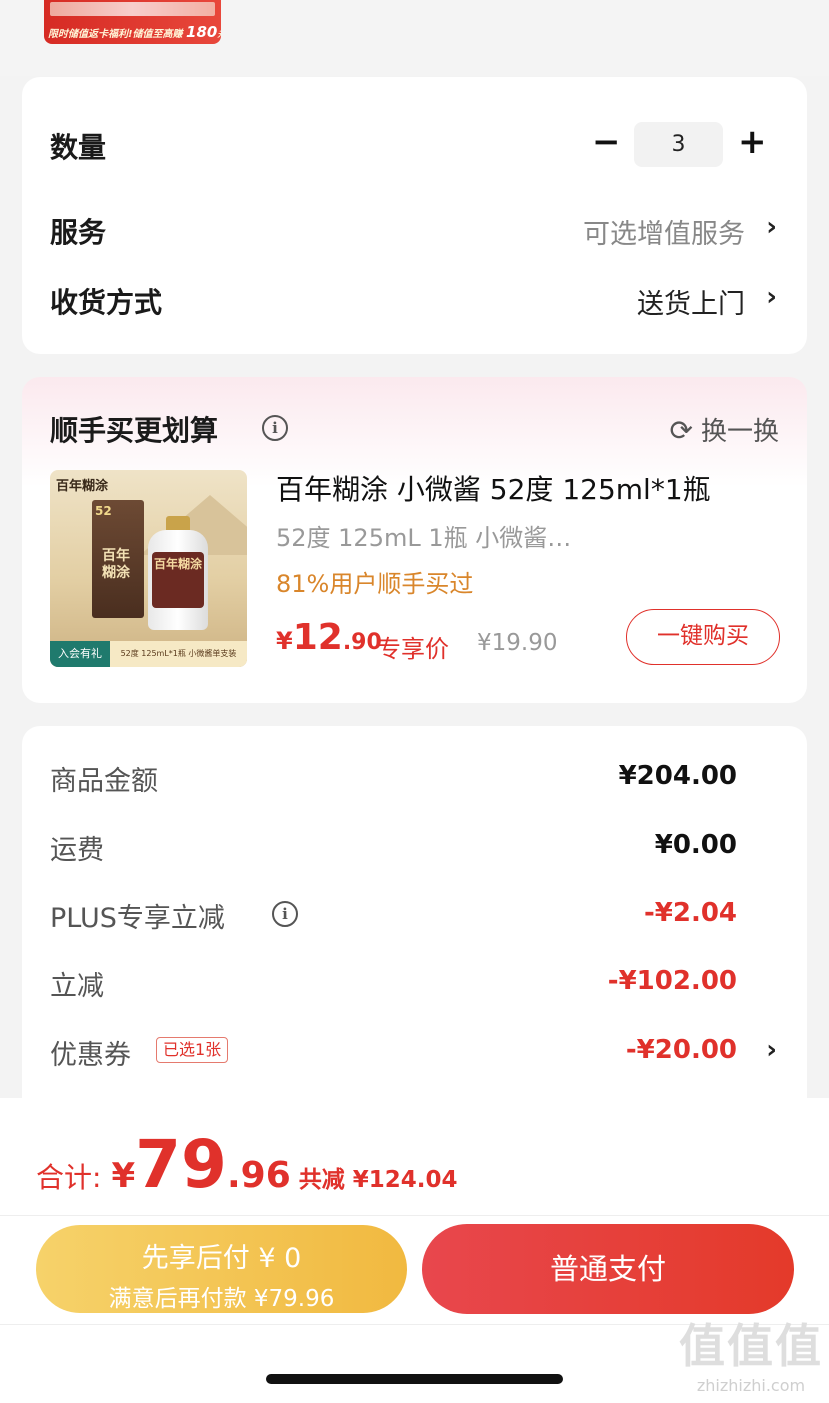  Describe the element at coordinates (247, 1164) in the screenshot. I see `total-amount: 合计: ¥79.96 共减 ¥124.04` at that location.